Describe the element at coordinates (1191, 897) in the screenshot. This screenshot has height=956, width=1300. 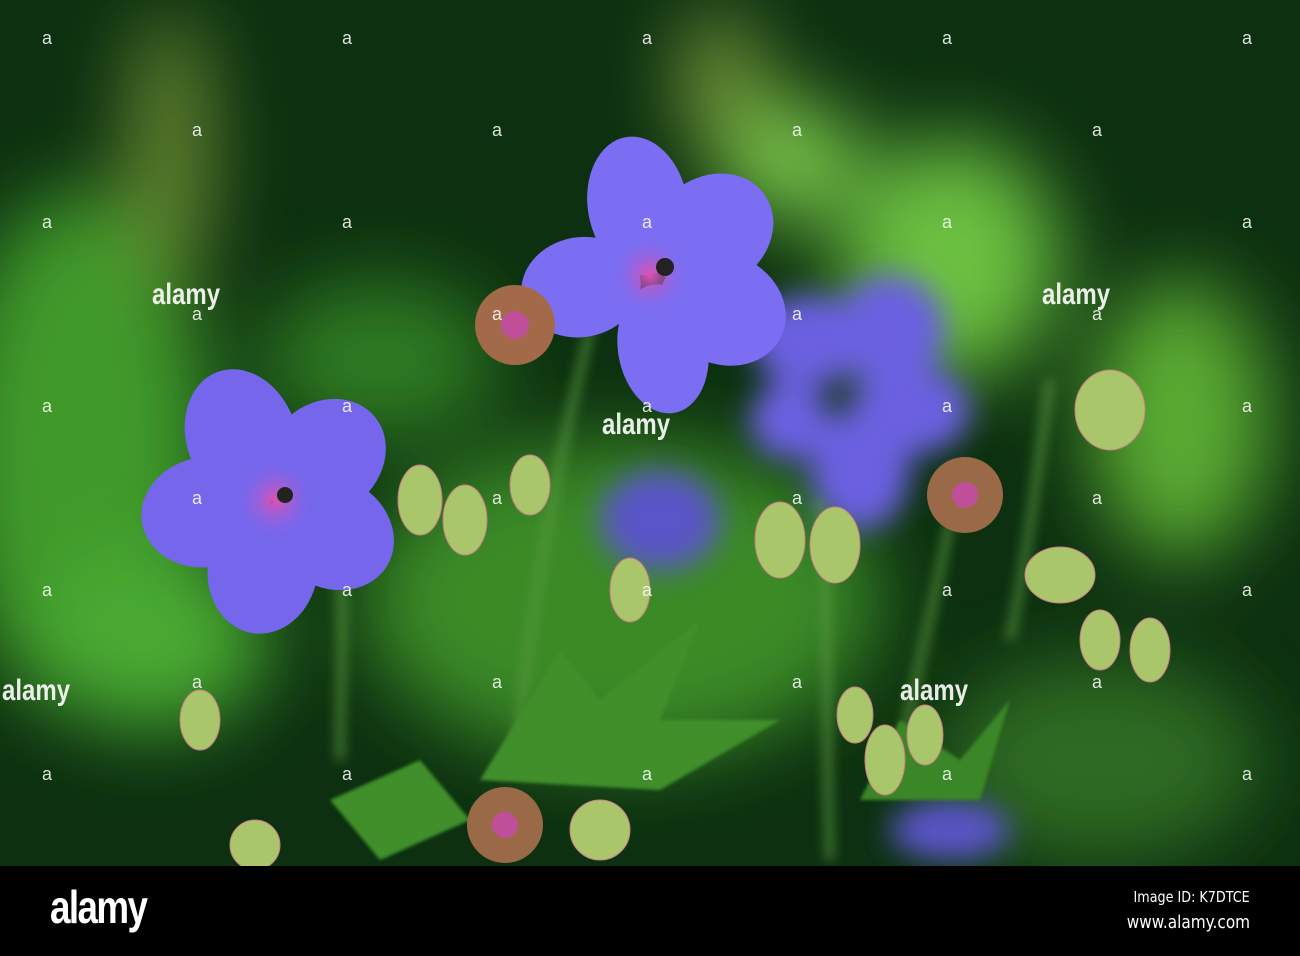
I see `image-id: Image ID: K7DTCE` at that location.